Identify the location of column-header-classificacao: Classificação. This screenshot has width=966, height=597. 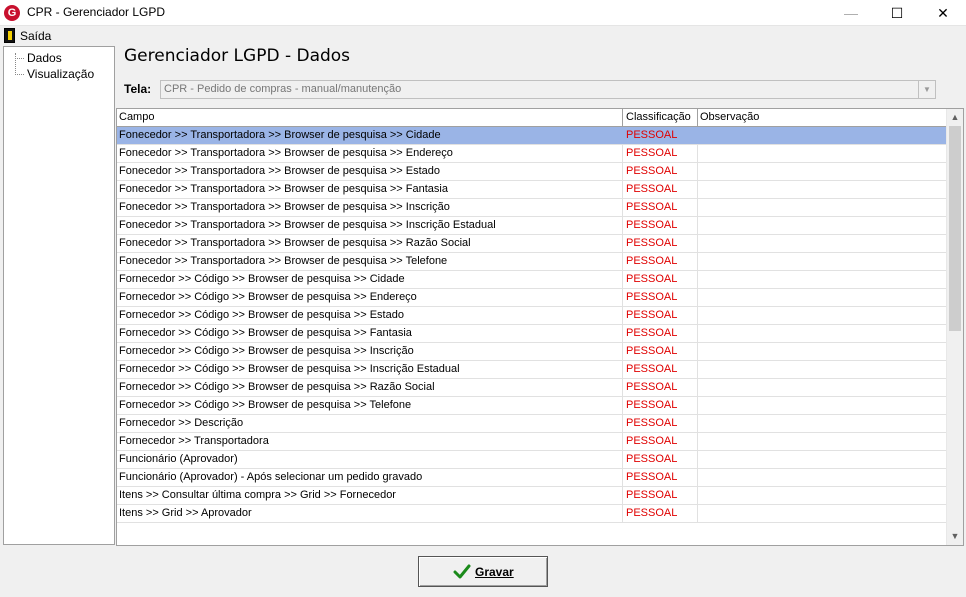
(660, 117).